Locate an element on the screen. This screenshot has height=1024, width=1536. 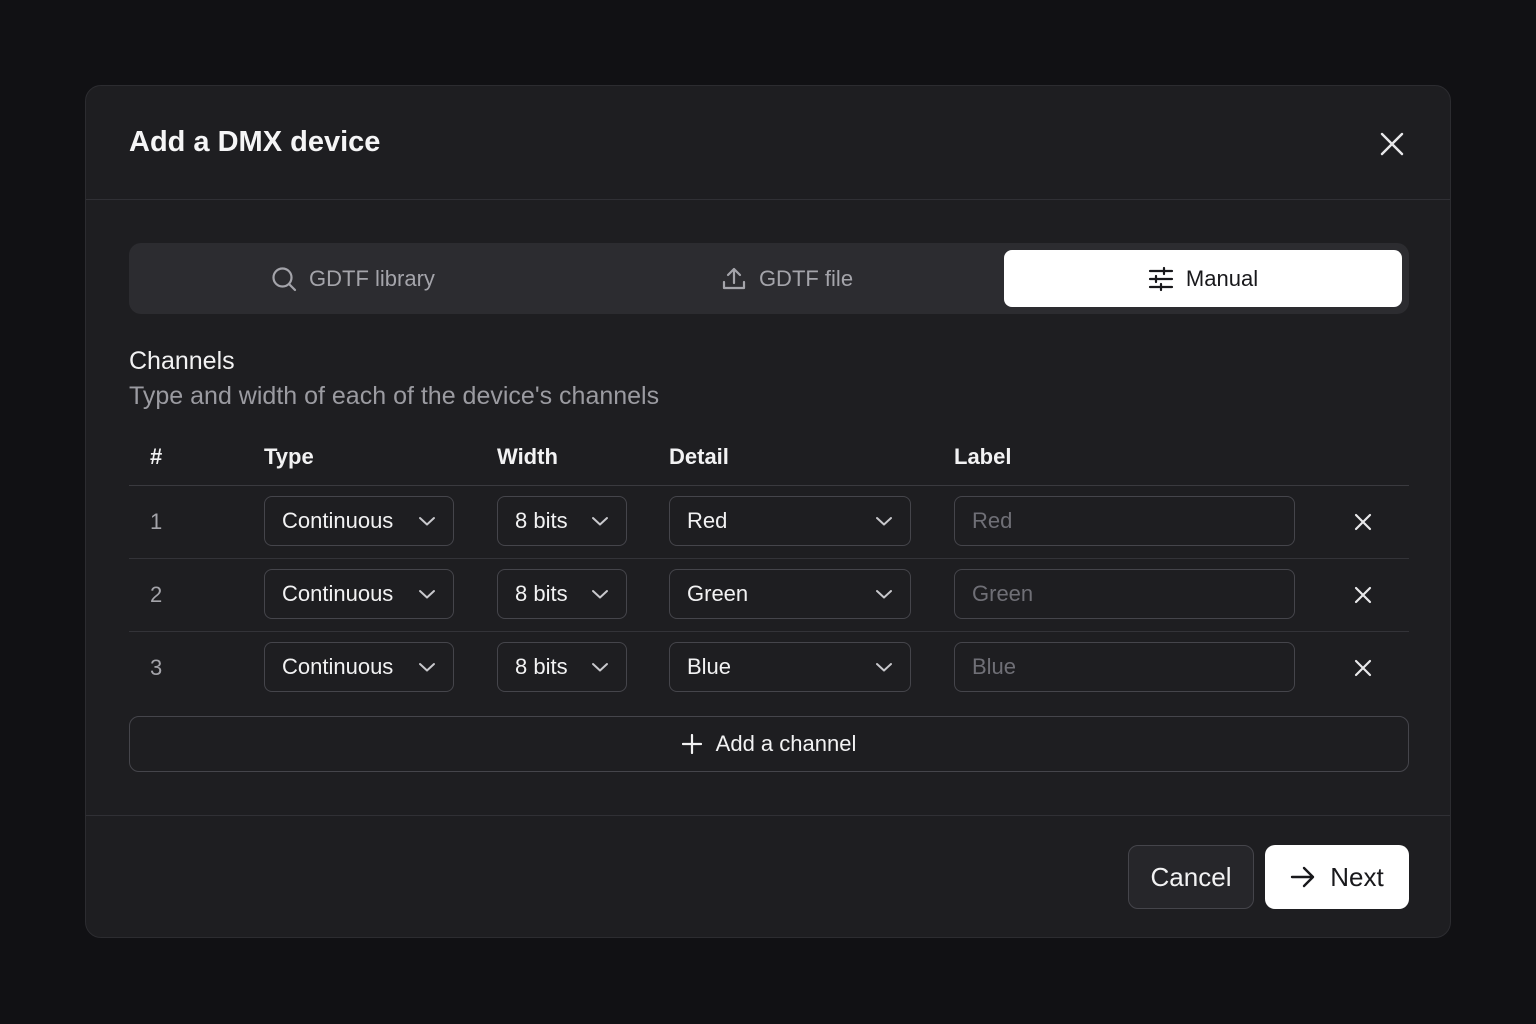
close-button is located at coordinates (1392, 144).